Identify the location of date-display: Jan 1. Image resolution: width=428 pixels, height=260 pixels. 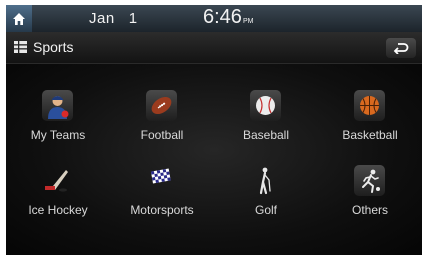
(113, 18).